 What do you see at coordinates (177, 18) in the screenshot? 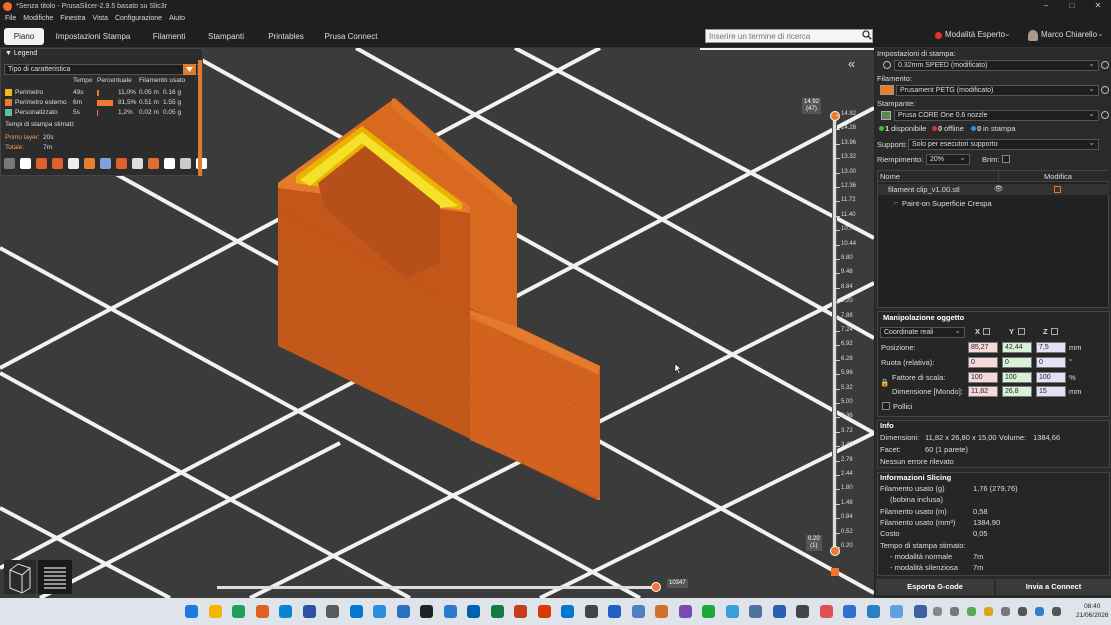
I see `menu-aiuto: Aiuto` at bounding box center [177, 18].